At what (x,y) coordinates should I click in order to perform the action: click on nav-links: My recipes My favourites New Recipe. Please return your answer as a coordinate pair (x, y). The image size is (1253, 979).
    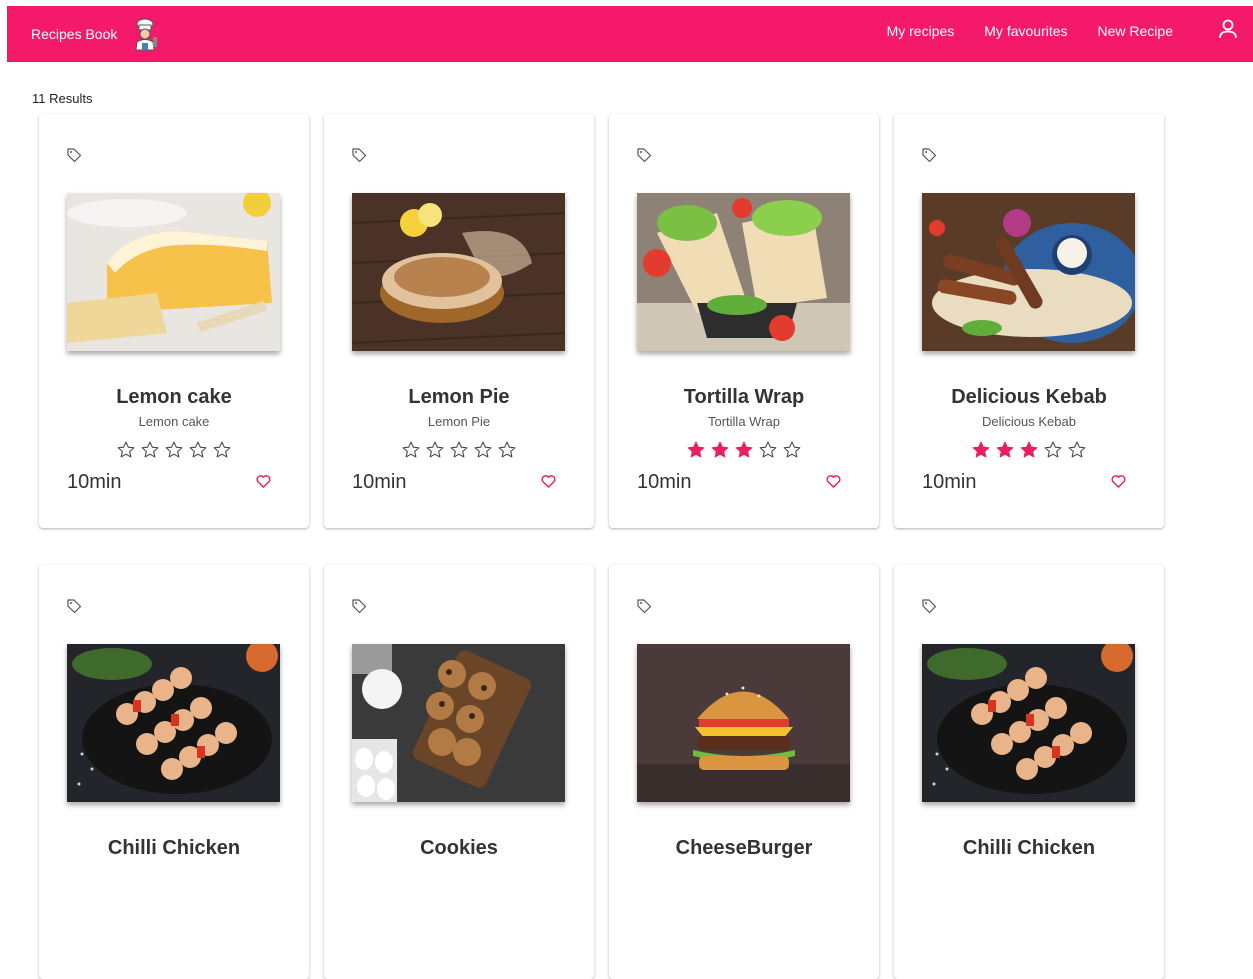
    Looking at the image, I should click on (1030, 31).